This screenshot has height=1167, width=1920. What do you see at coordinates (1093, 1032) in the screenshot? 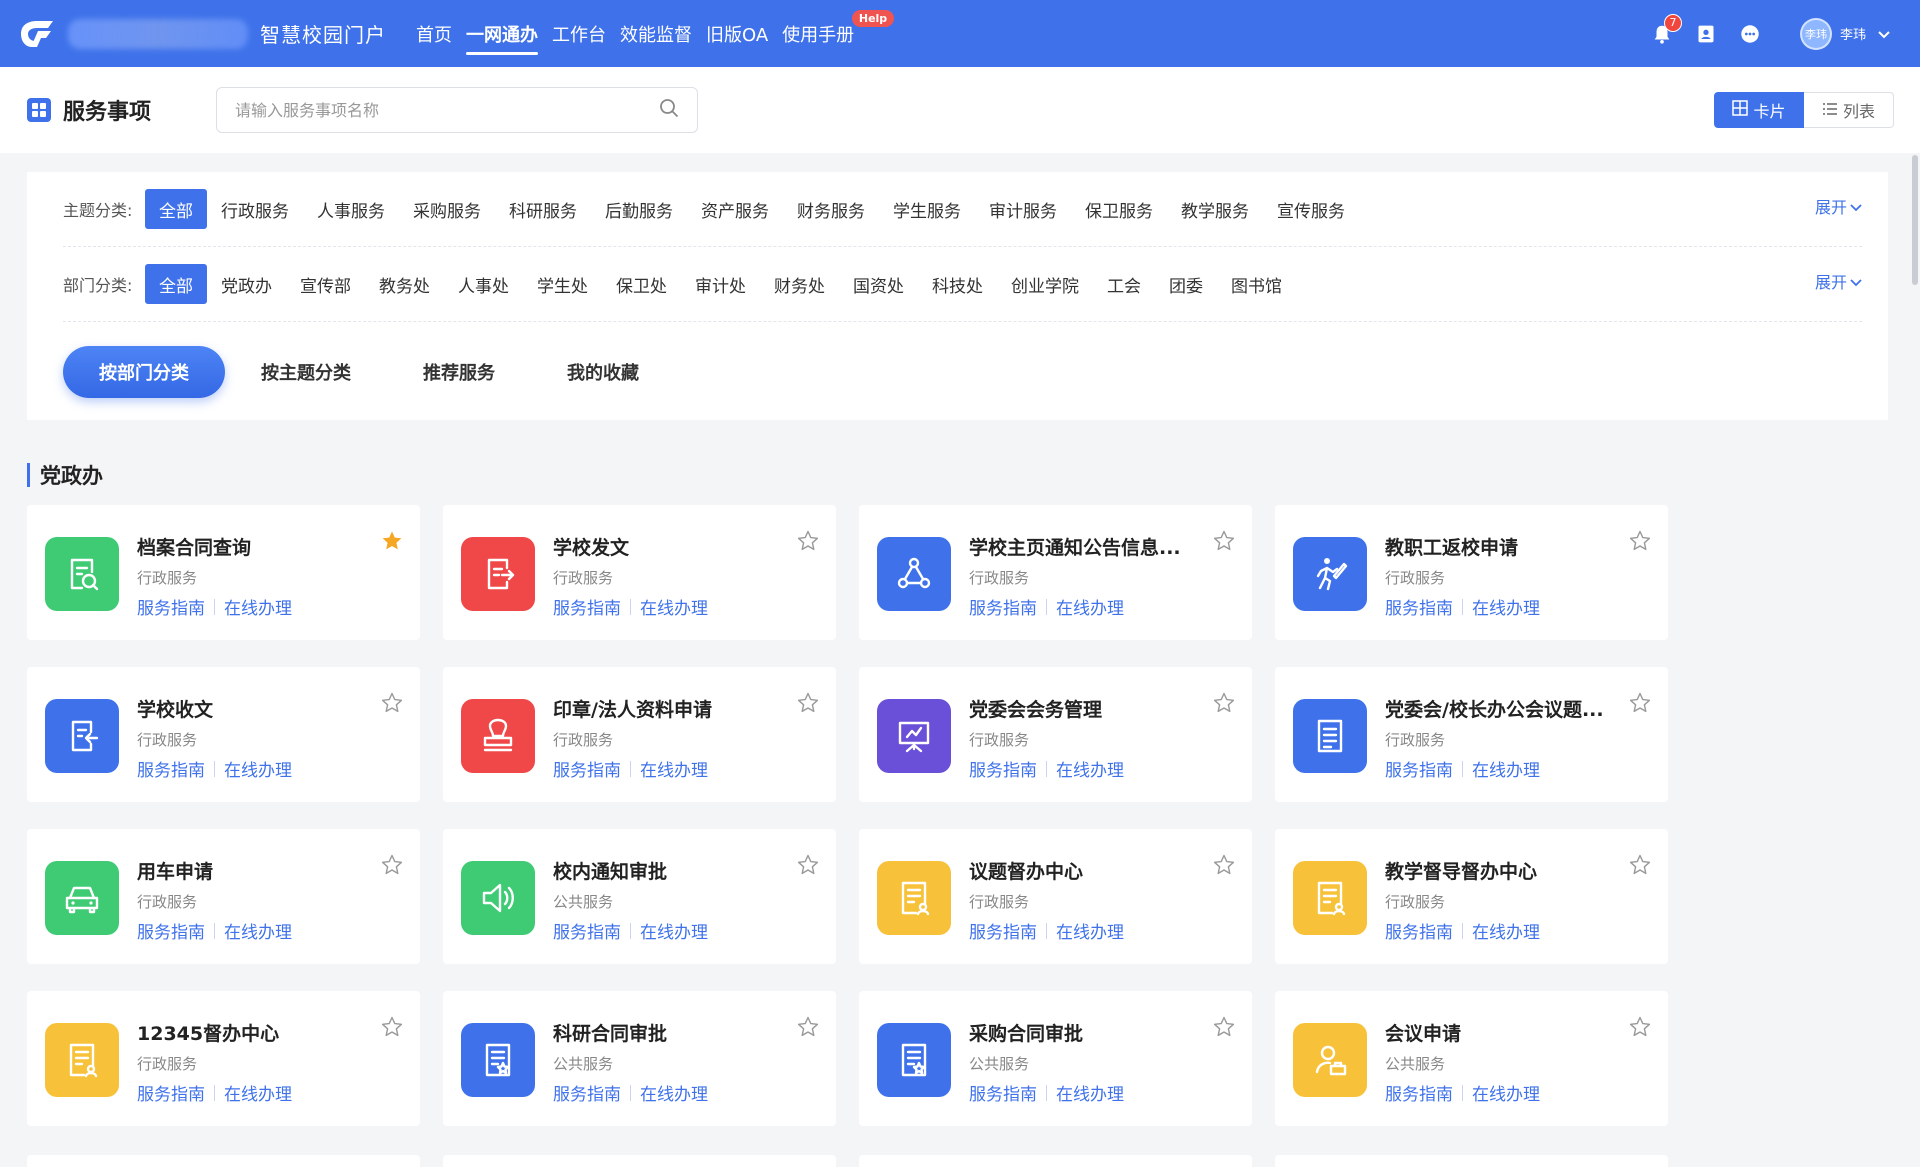
I see `service-card-title: 采购合同审批` at bounding box center [1093, 1032].